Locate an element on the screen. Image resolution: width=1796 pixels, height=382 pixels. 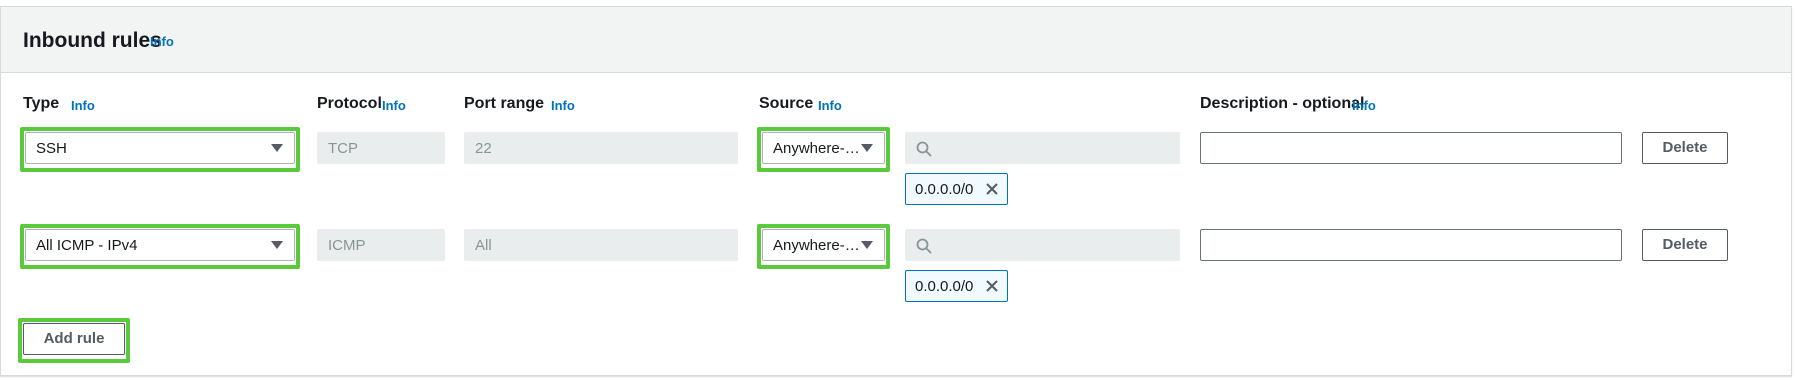
port-range-column-label: Port range is located at coordinates (504, 103).